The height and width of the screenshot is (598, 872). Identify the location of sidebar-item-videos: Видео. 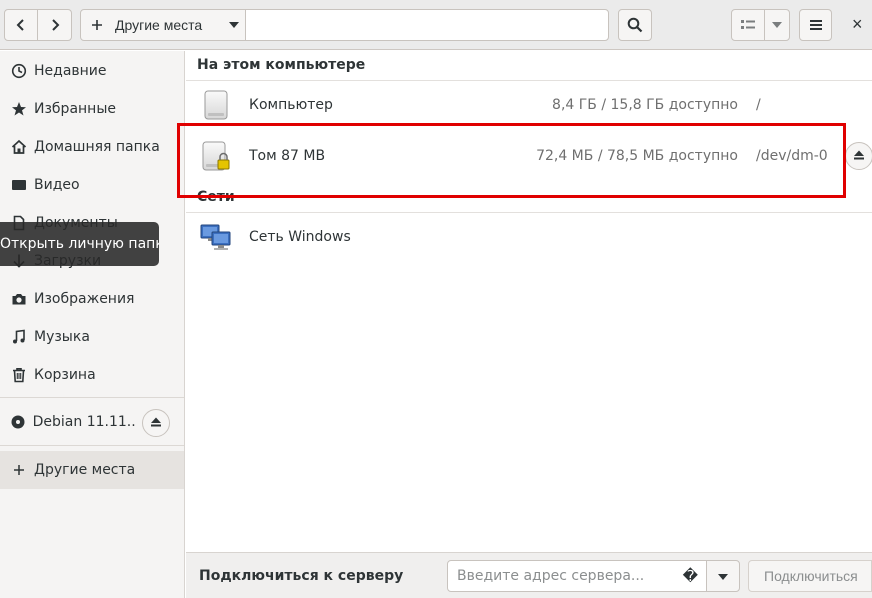
(92, 185).